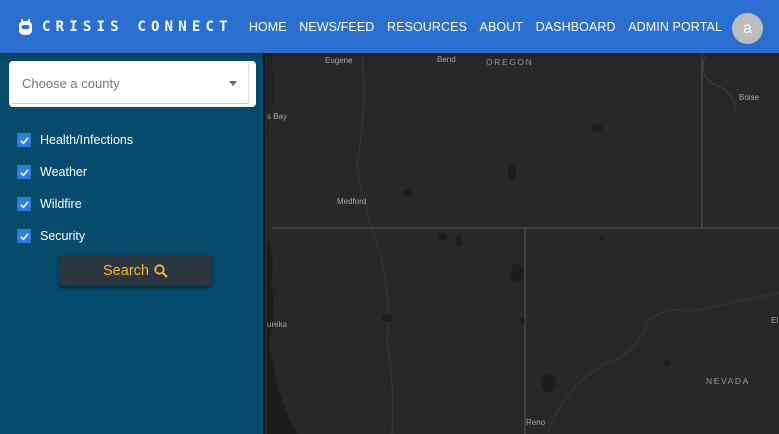 Image resolution: width=779 pixels, height=434 pixels. I want to click on filter-weather: Weather, so click(75, 172).